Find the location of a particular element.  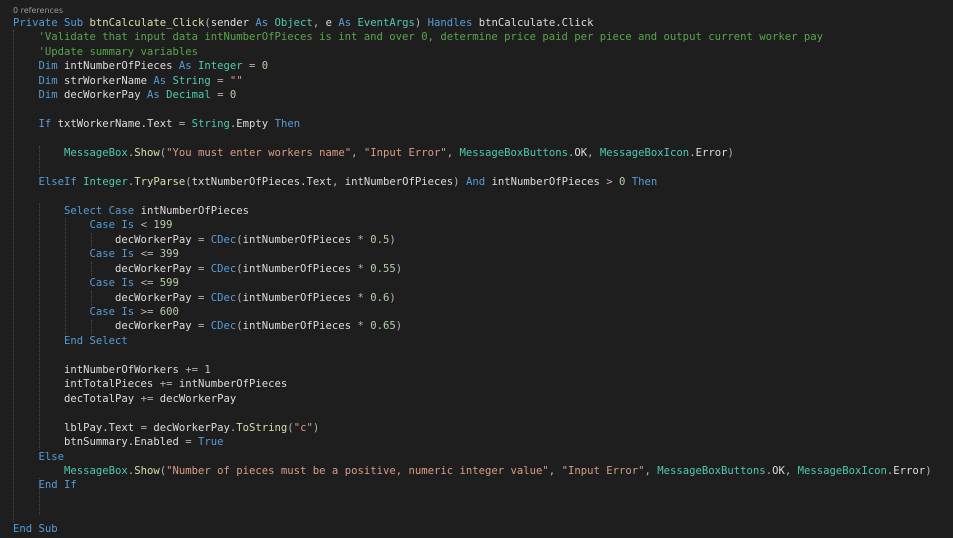

code-line: Dim decWorkerPay As Decimal = 0 is located at coordinates (476, 95).